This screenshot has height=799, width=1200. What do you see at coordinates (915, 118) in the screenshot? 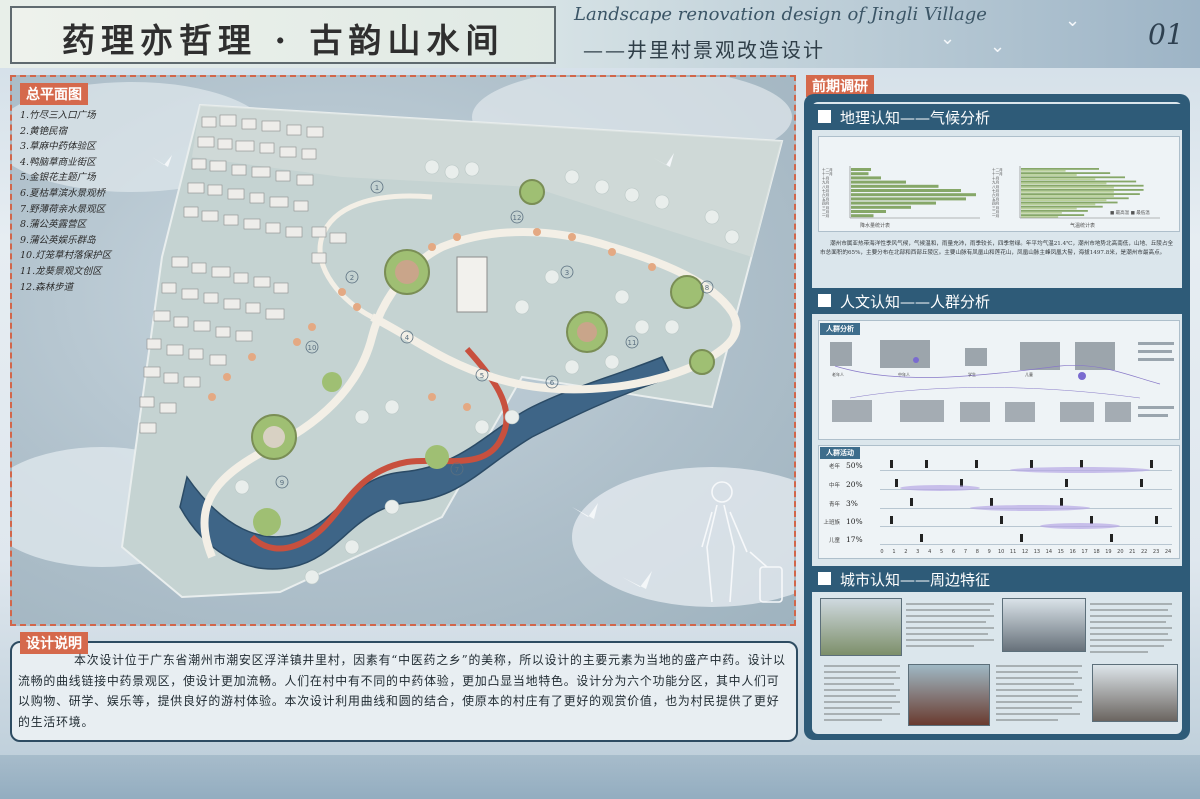
I see `geo-heading-text: 地理认知——气候分析` at bounding box center [915, 118].